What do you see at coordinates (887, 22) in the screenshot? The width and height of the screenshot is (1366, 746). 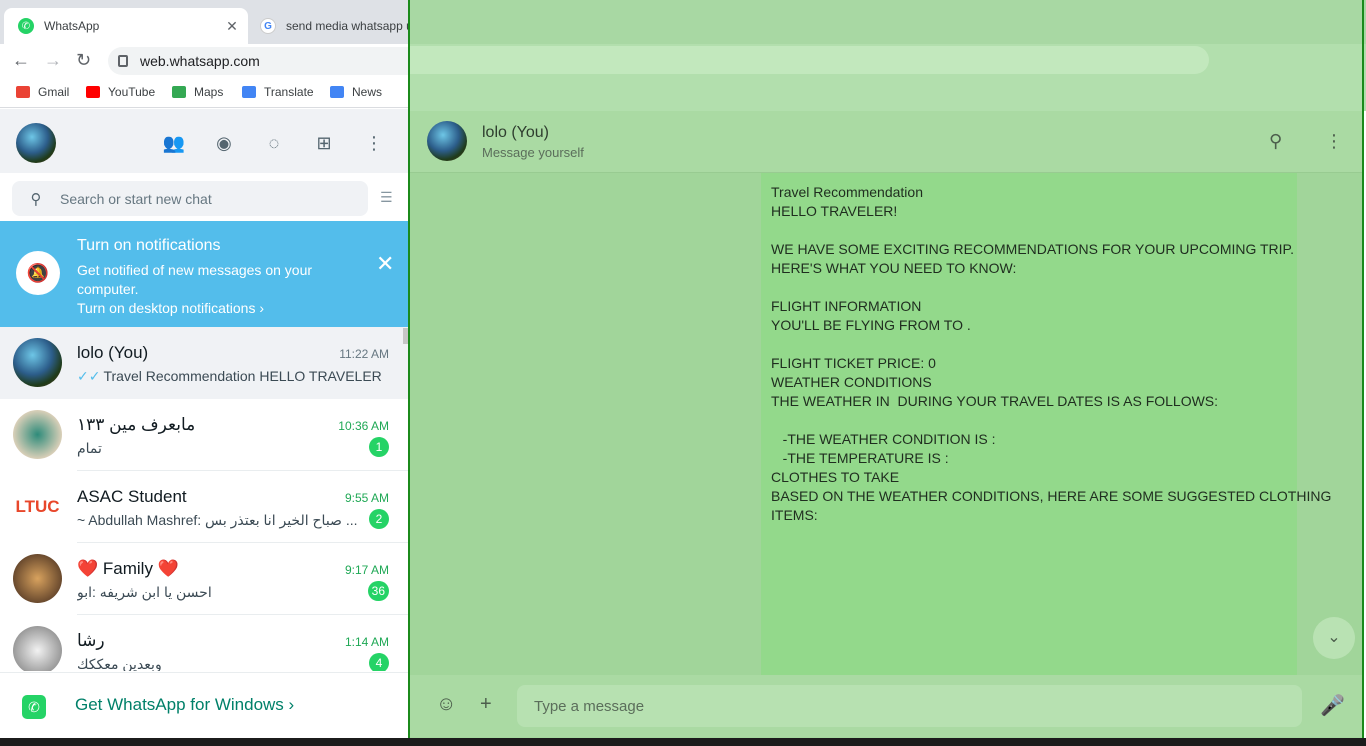 I see `overlay-tab-area` at bounding box center [887, 22].